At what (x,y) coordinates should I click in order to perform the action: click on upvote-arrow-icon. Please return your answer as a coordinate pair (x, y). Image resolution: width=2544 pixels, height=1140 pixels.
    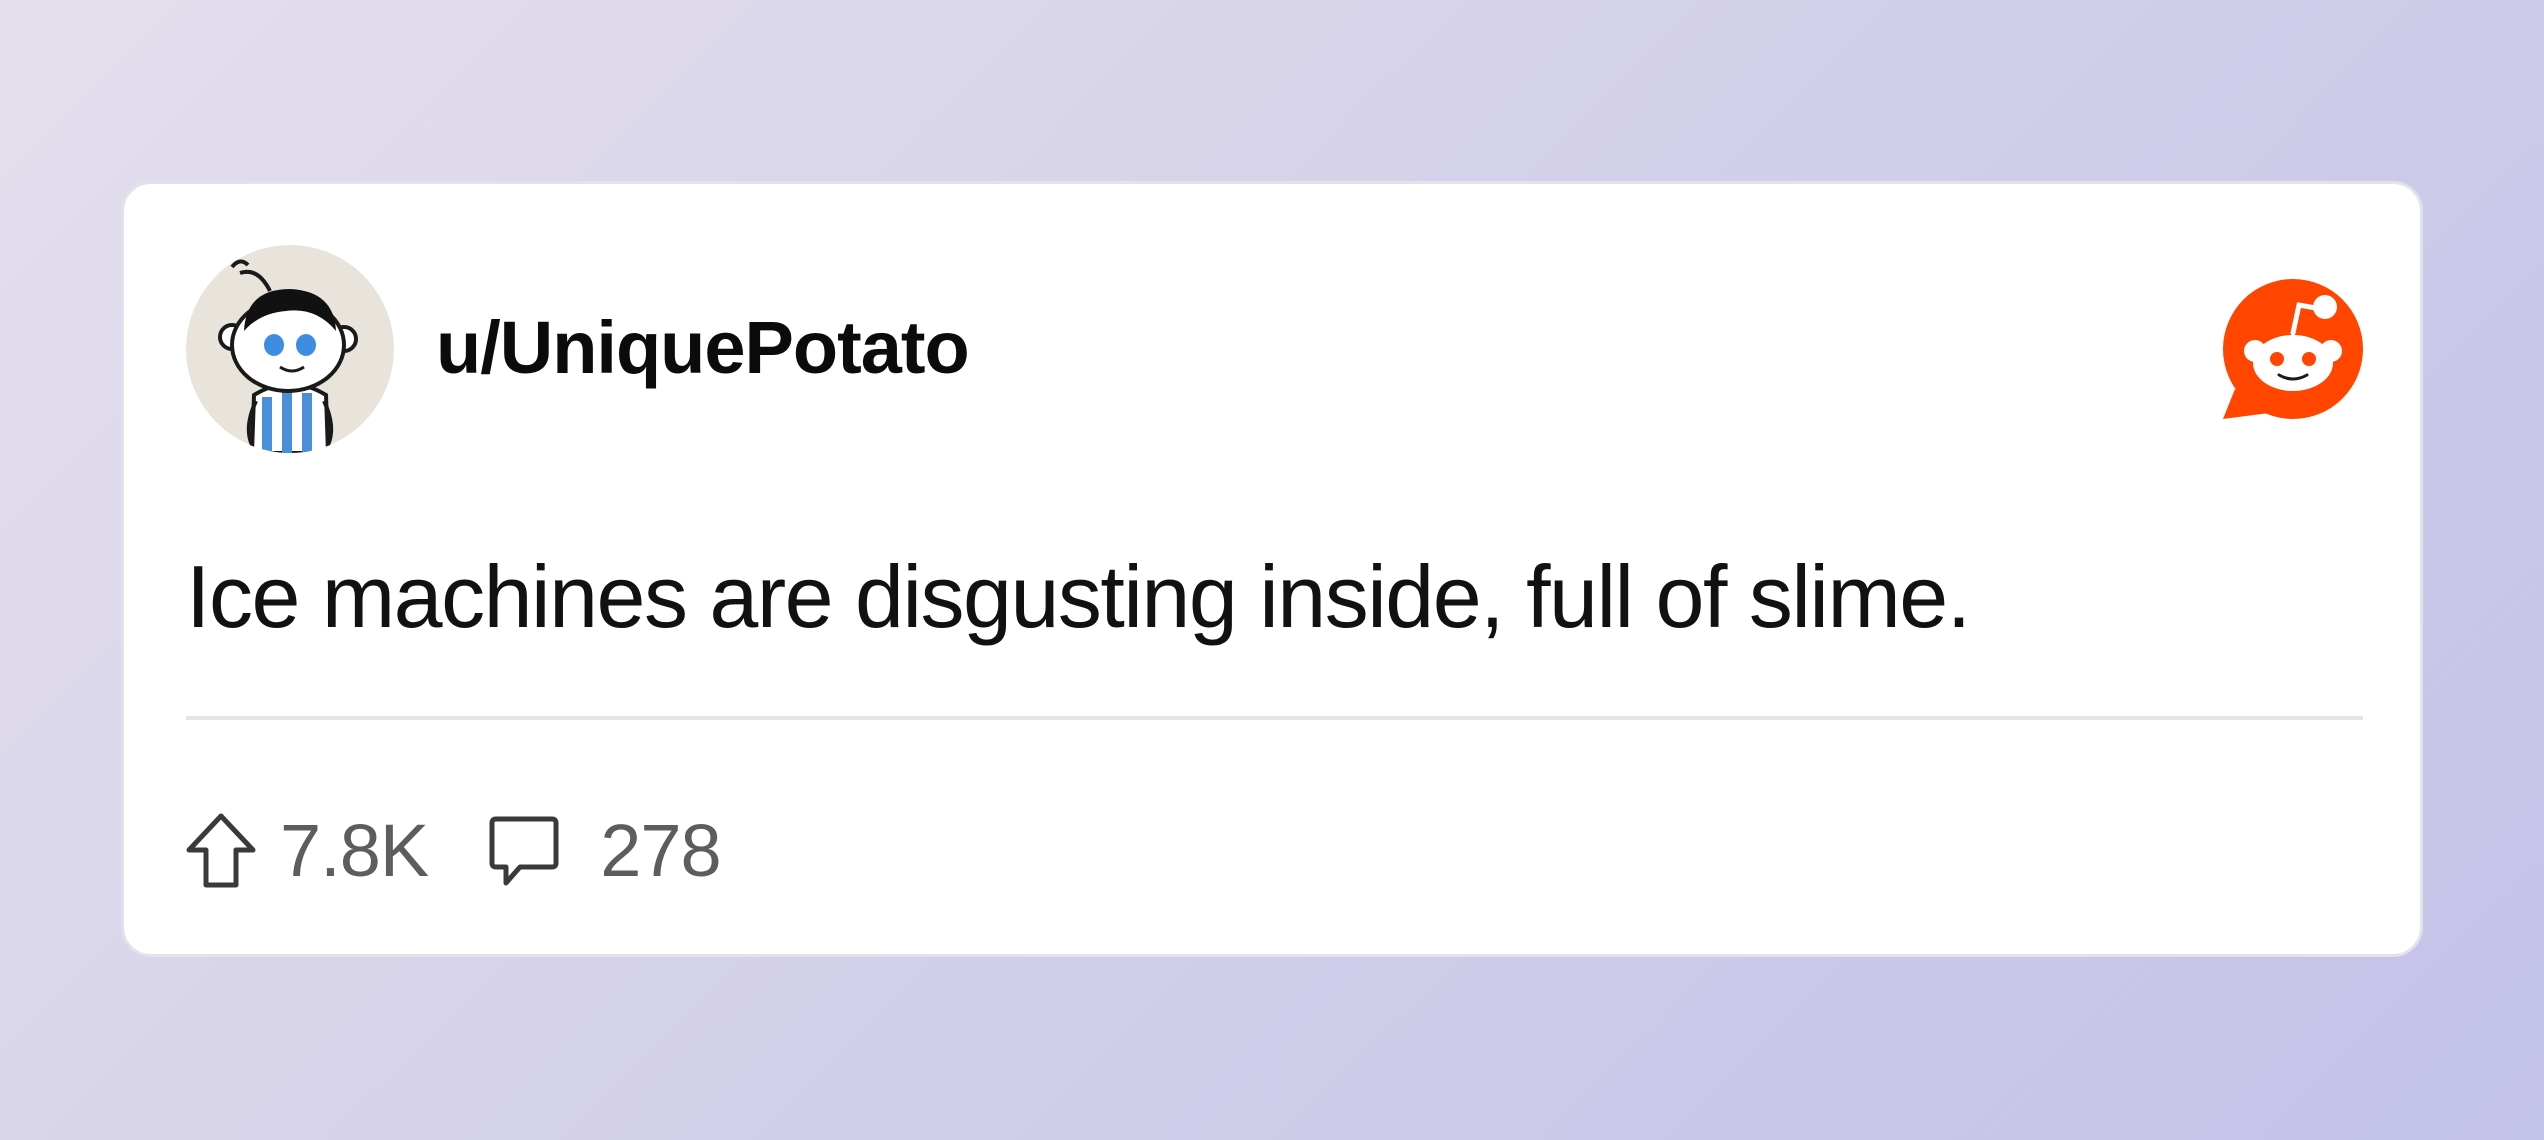
    Looking at the image, I should click on (221, 850).